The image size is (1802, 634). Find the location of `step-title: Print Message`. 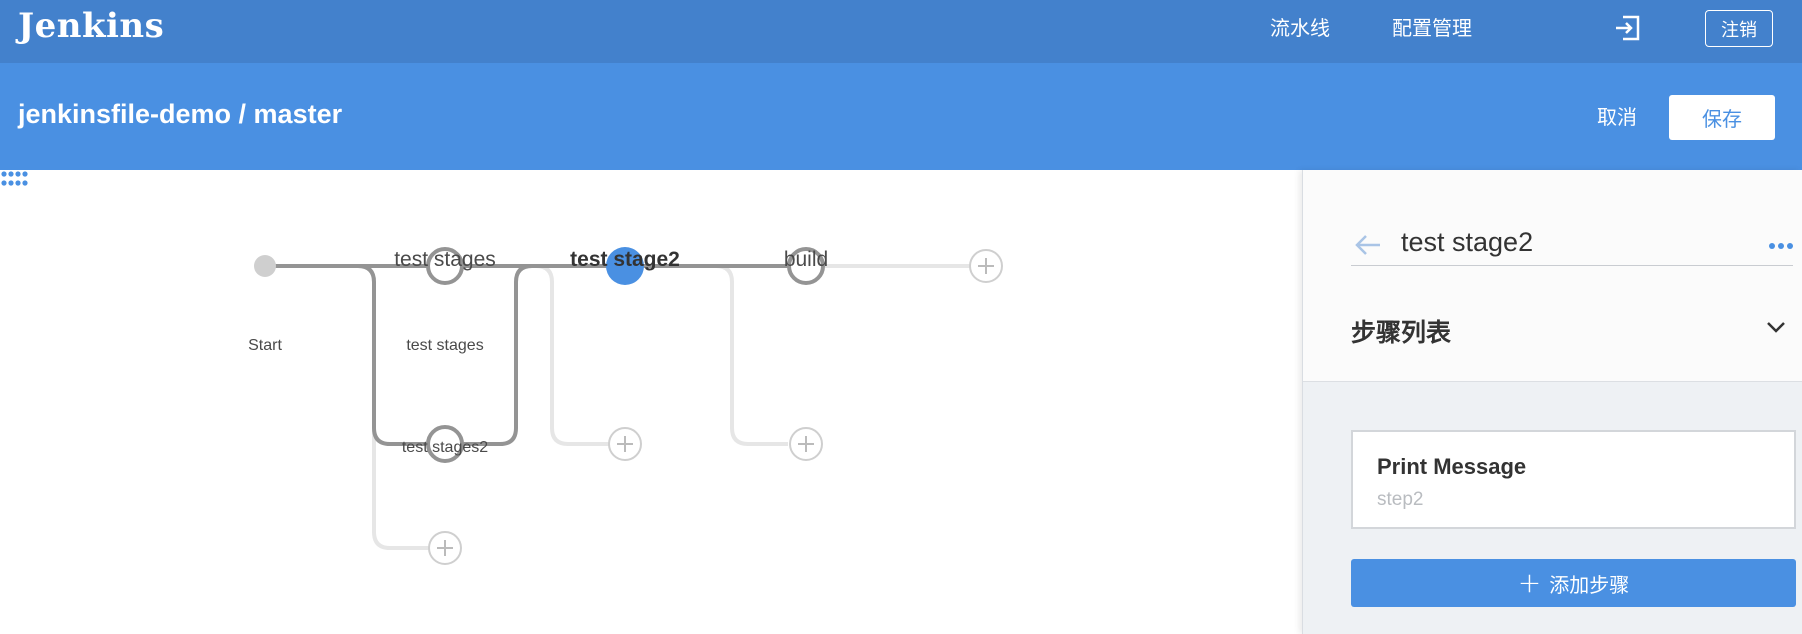

step-title: Print Message is located at coordinates (1452, 466).